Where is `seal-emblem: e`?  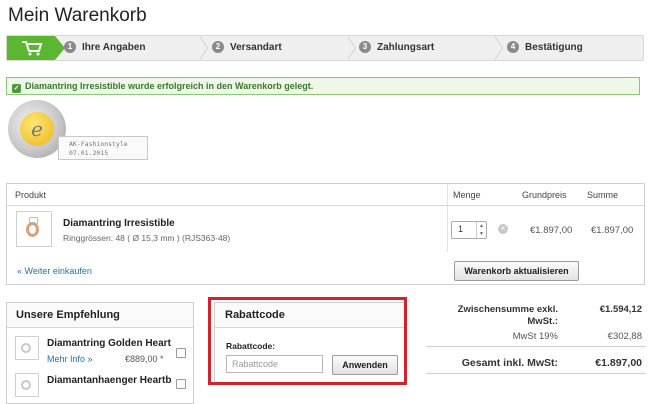 seal-emblem: e is located at coordinates (37, 129).